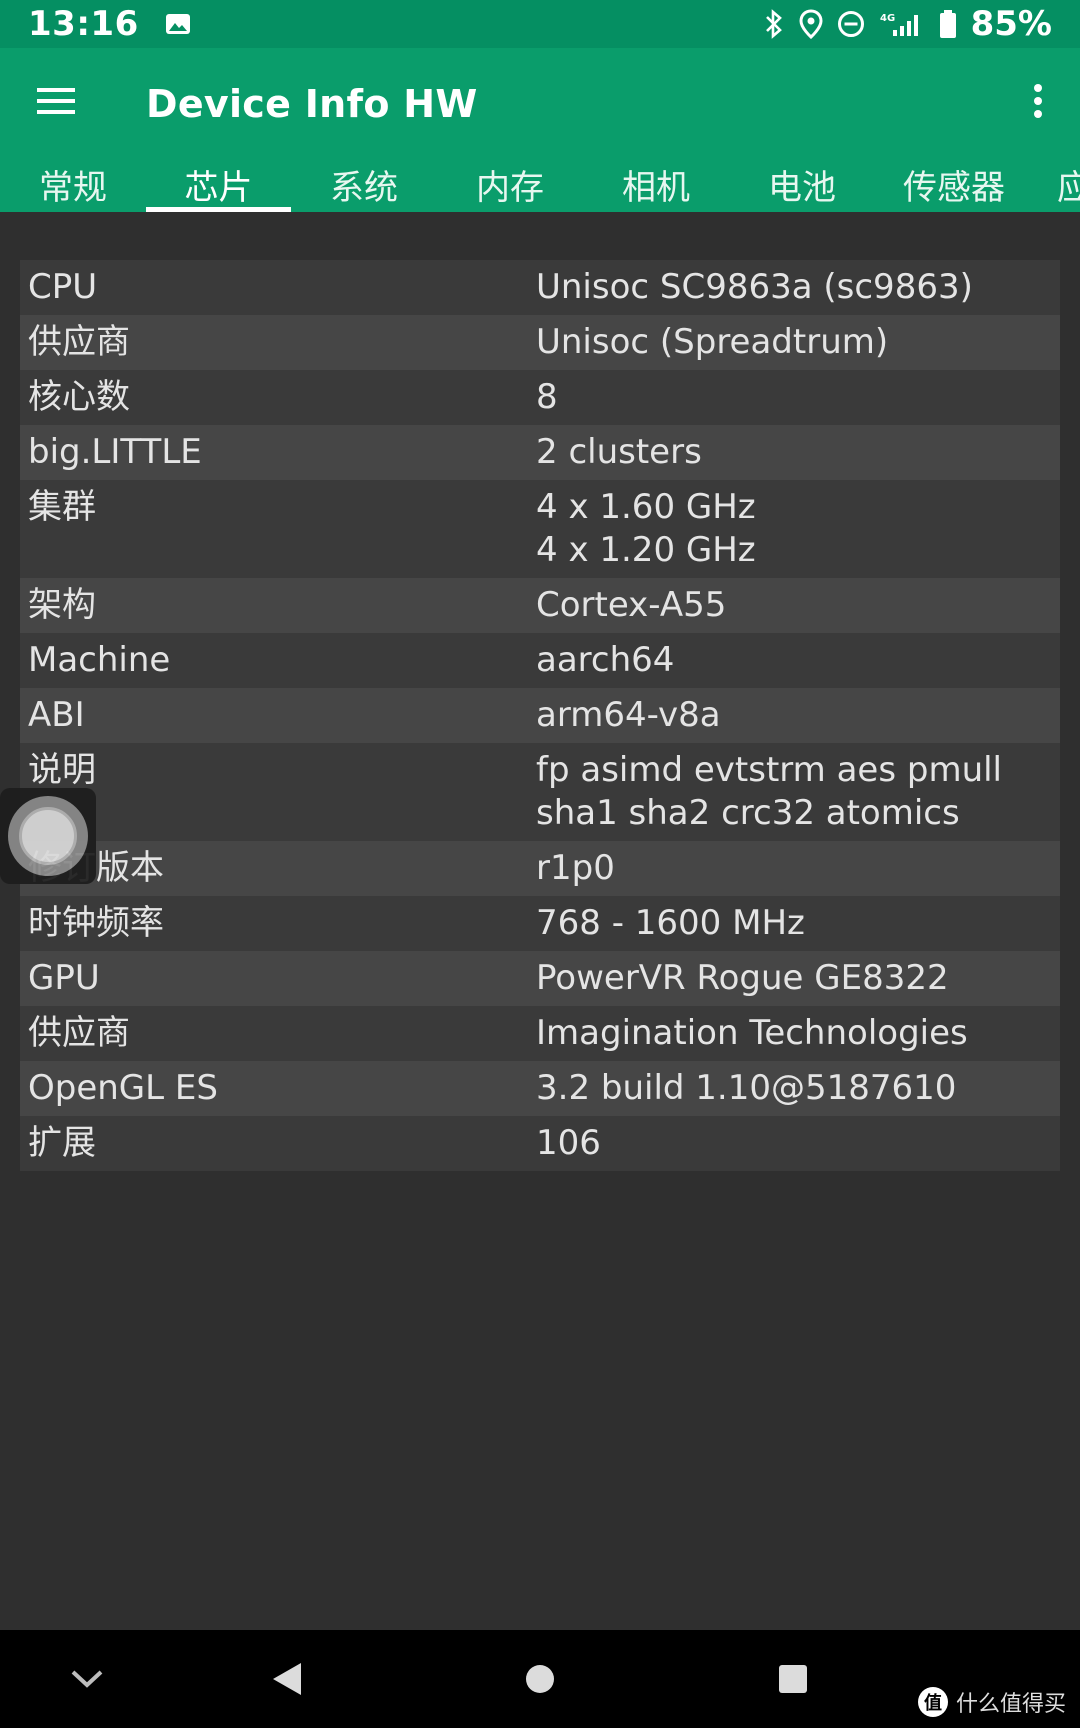  I want to click on home-icon, so click(540, 1681).